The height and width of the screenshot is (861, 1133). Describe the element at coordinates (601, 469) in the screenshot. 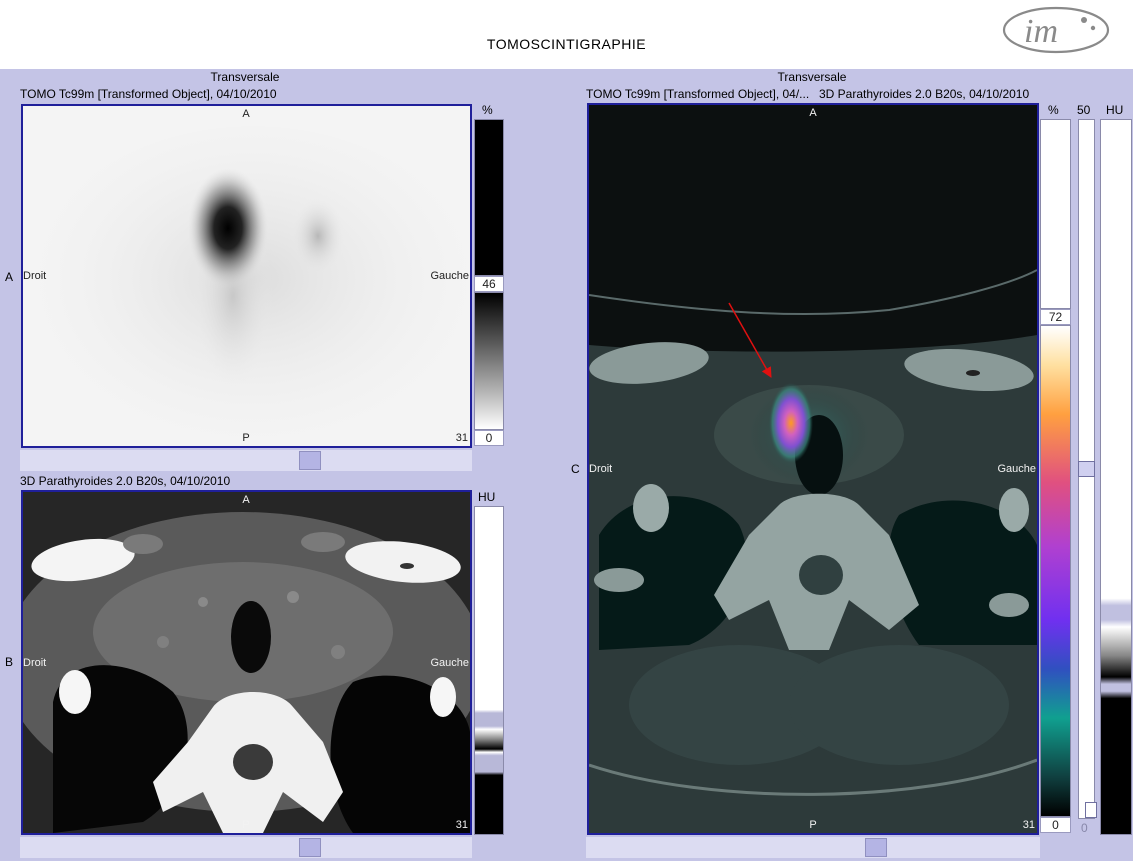

I see `fusion-orient-left: Droit` at that location.